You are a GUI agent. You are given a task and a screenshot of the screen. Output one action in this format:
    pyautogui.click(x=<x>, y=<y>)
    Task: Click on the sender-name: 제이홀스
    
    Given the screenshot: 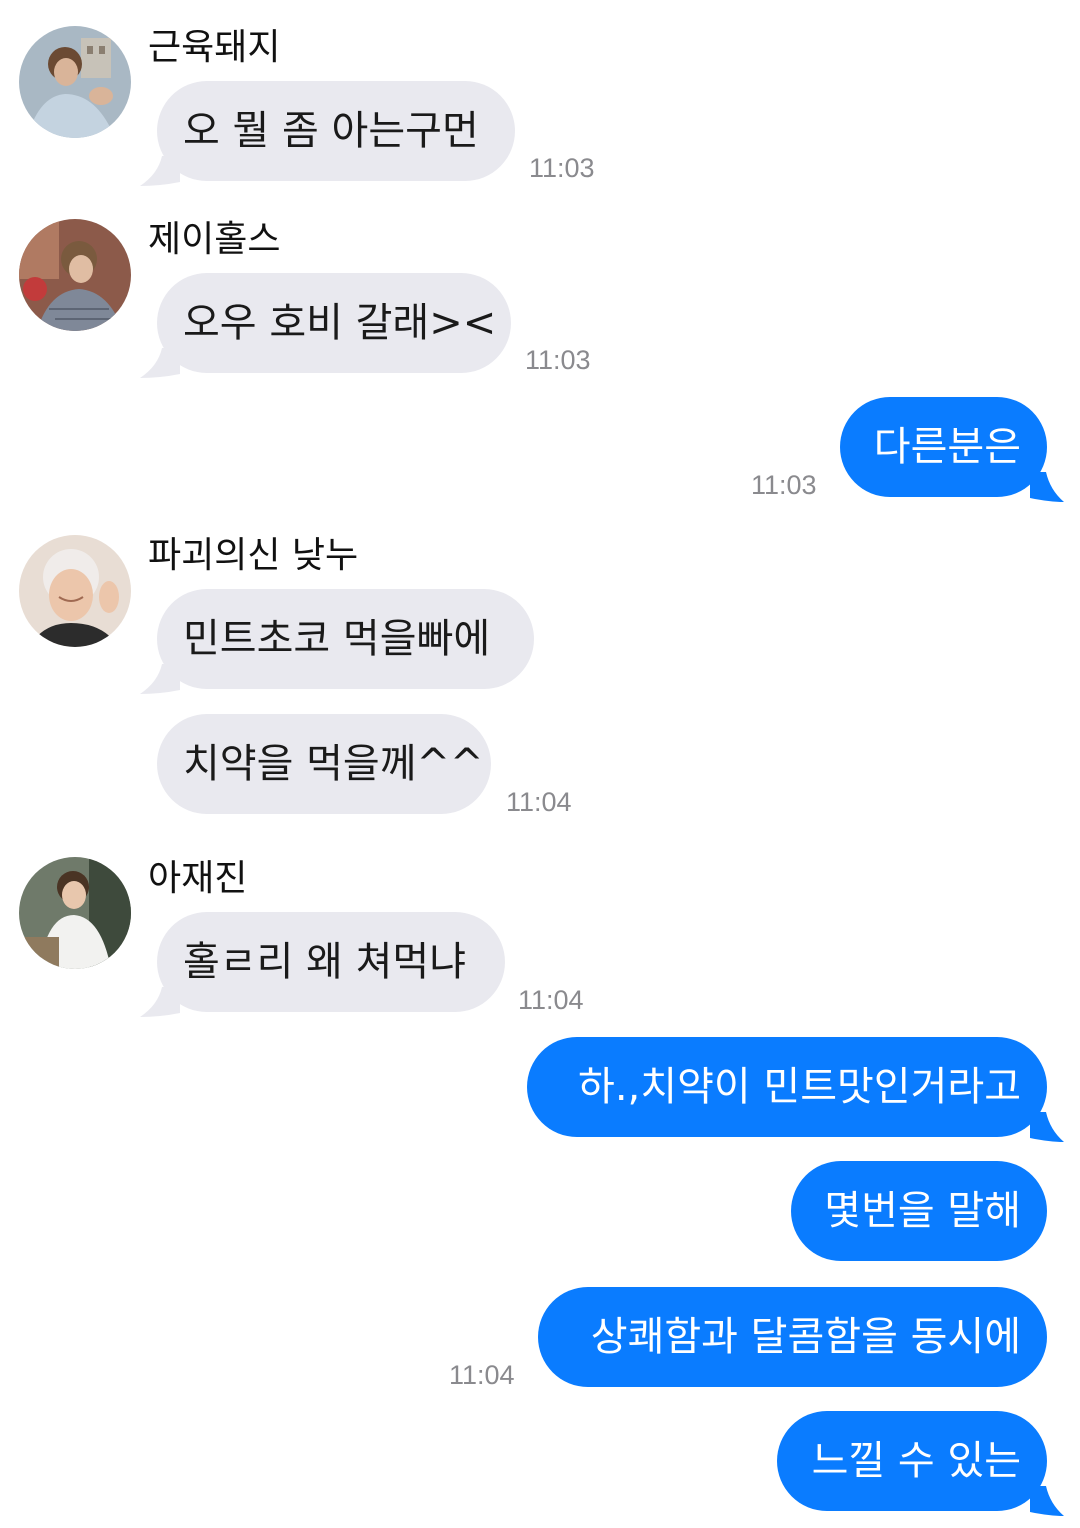 What is the action you would take?
    pyautogui.click(x=214, y=239)
    